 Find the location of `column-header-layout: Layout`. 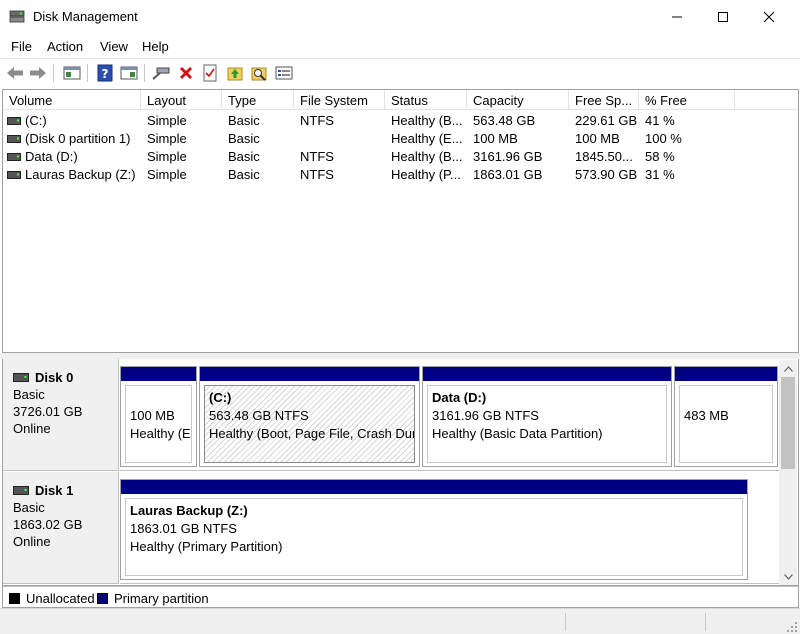

column-header-layout: Layout is located at coordinates (181, 100).